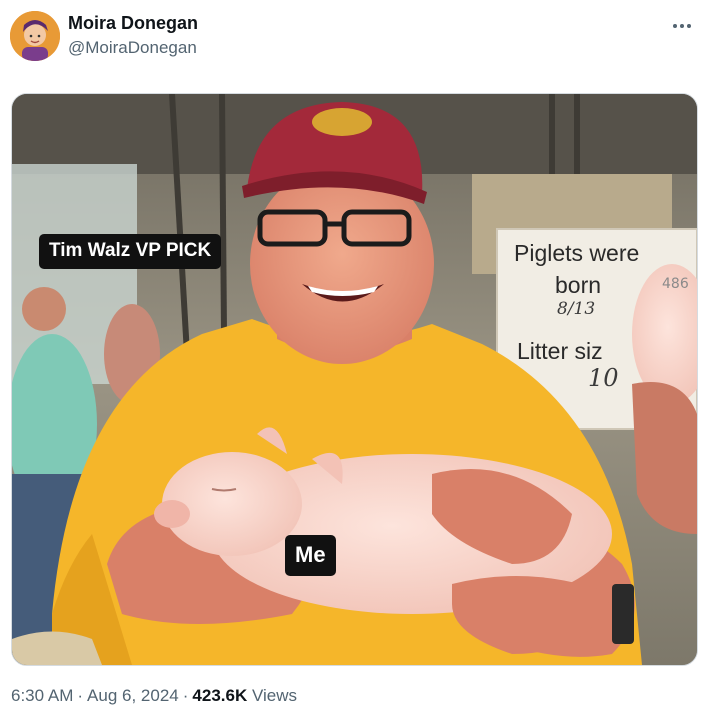  I want to click on views-label: Views, so click(274, 695).